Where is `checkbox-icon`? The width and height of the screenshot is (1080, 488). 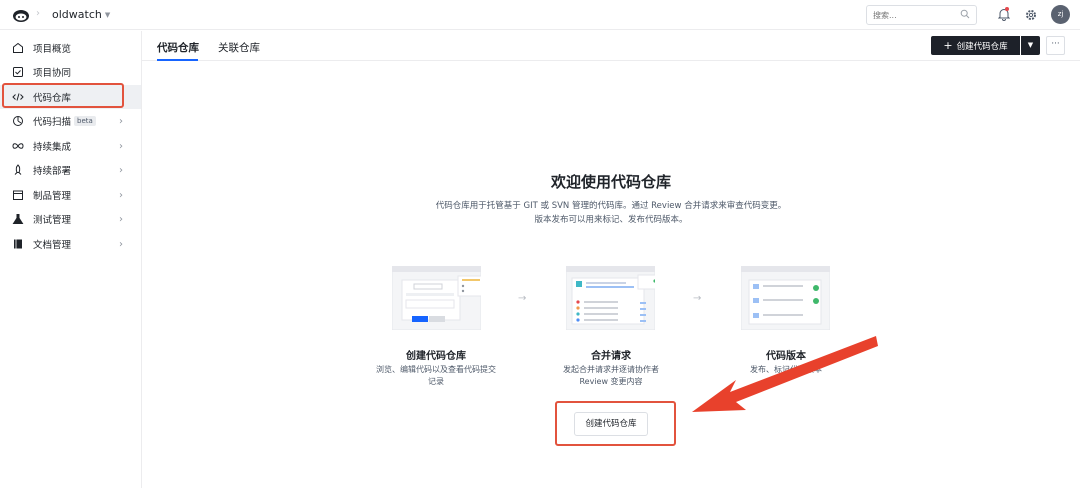 checkbox-icon is located at coordinates (18, 72).